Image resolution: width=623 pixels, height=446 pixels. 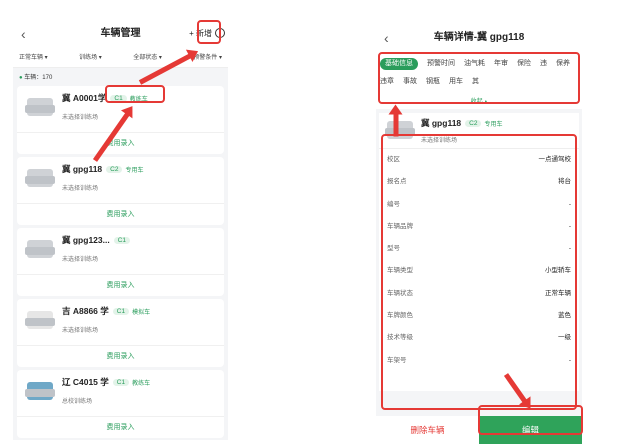 I want to click on page-title: 车辆详情-冀 gpg118, so click(x=479, y=37).